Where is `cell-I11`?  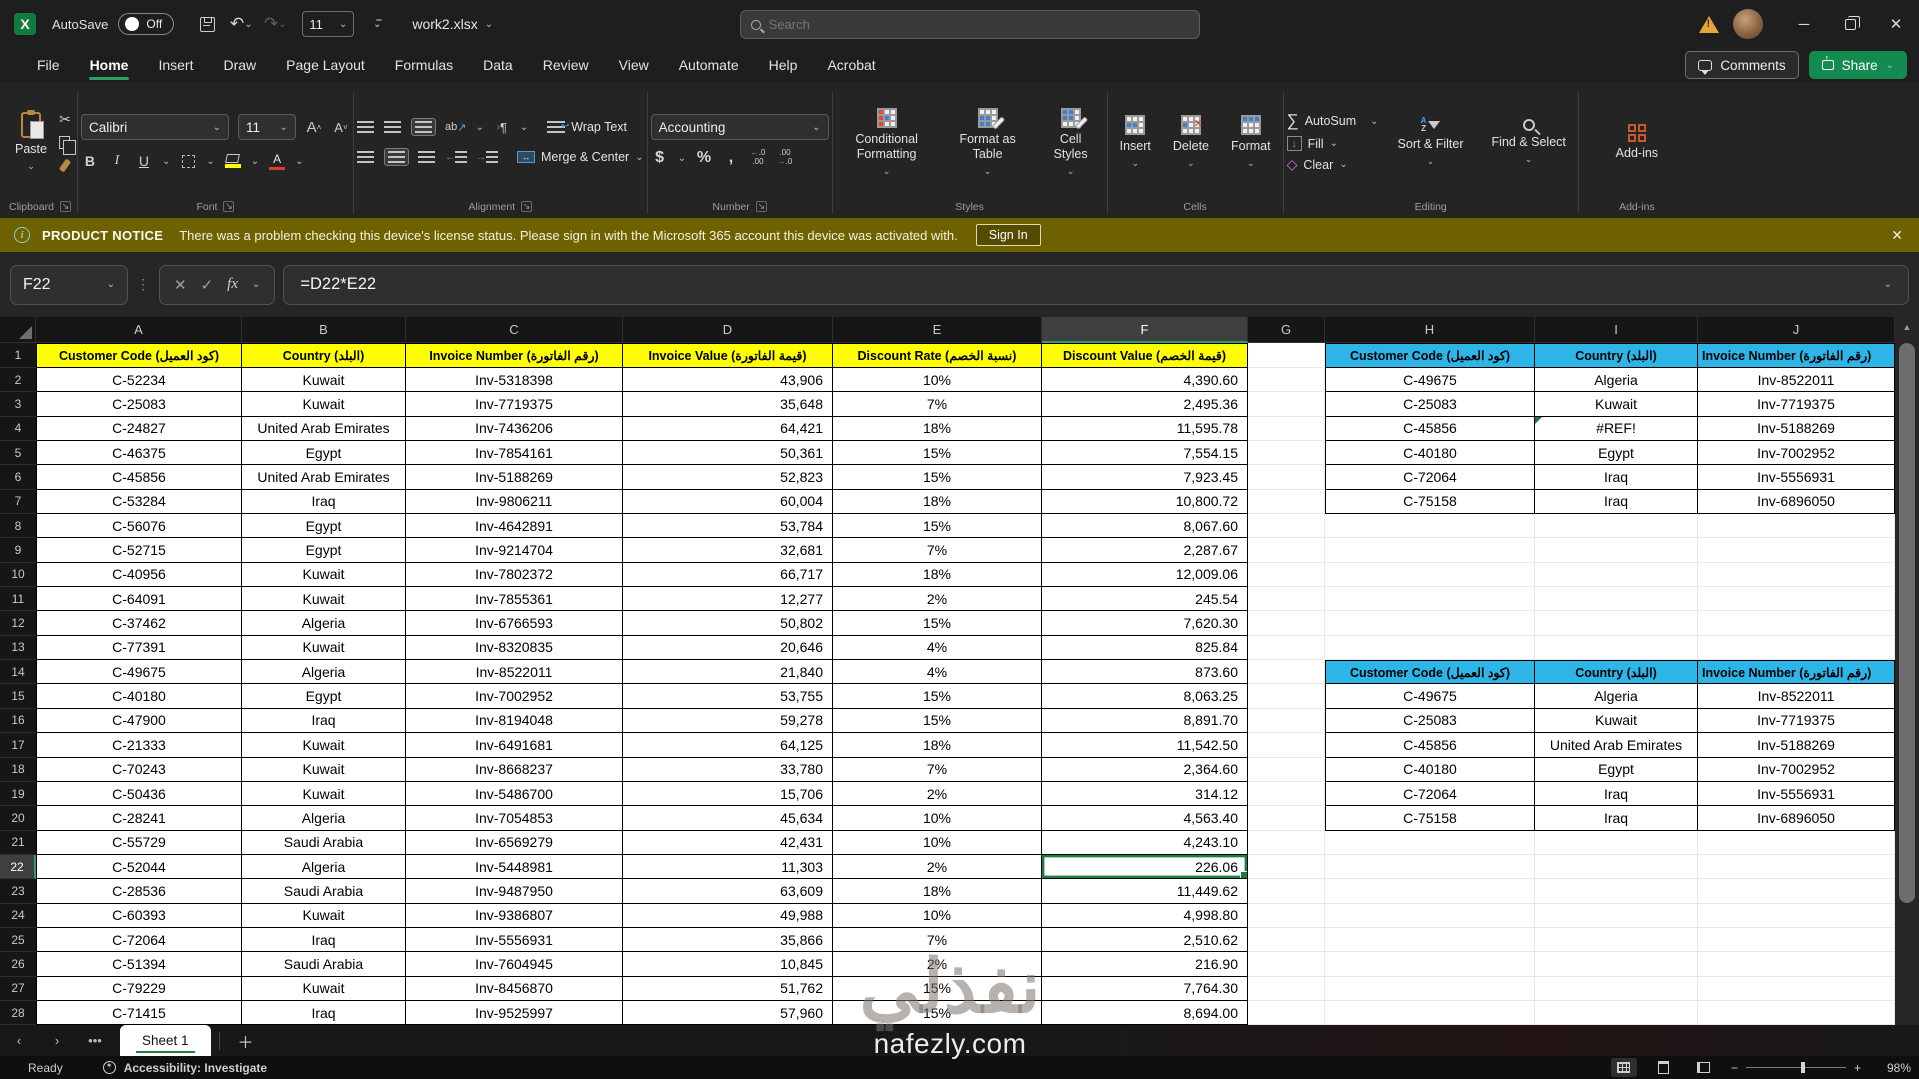
cell-I11 is located at coordinates (1616, 599).